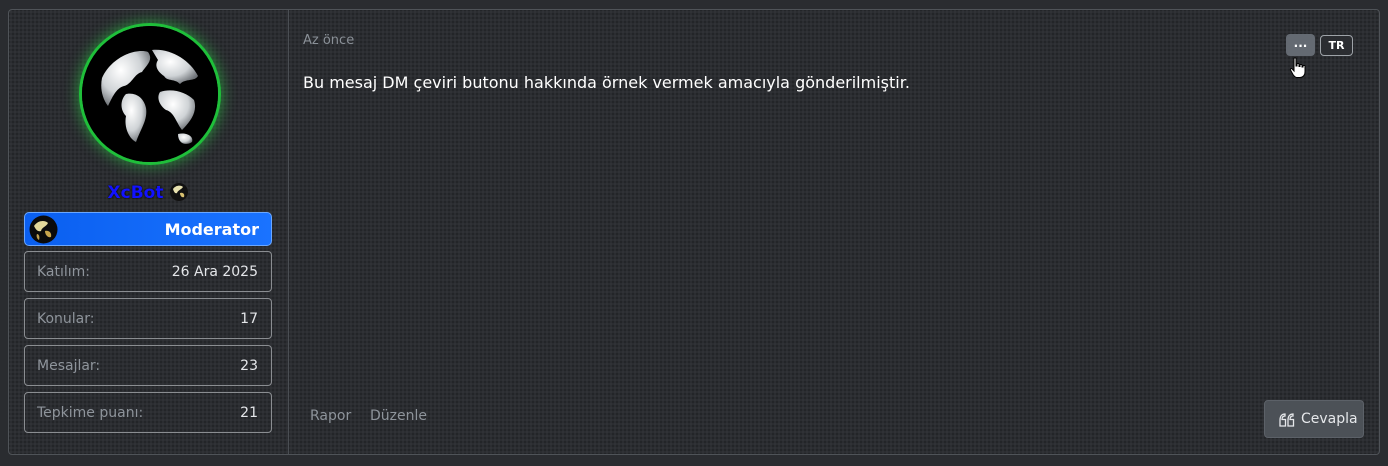 The height and width of the screenshot is (466, 1388). What do you see at coordinates (1336, 45) in the screenshot?
I see `translate-language-button: TR` at bounding box center [1336, 45].